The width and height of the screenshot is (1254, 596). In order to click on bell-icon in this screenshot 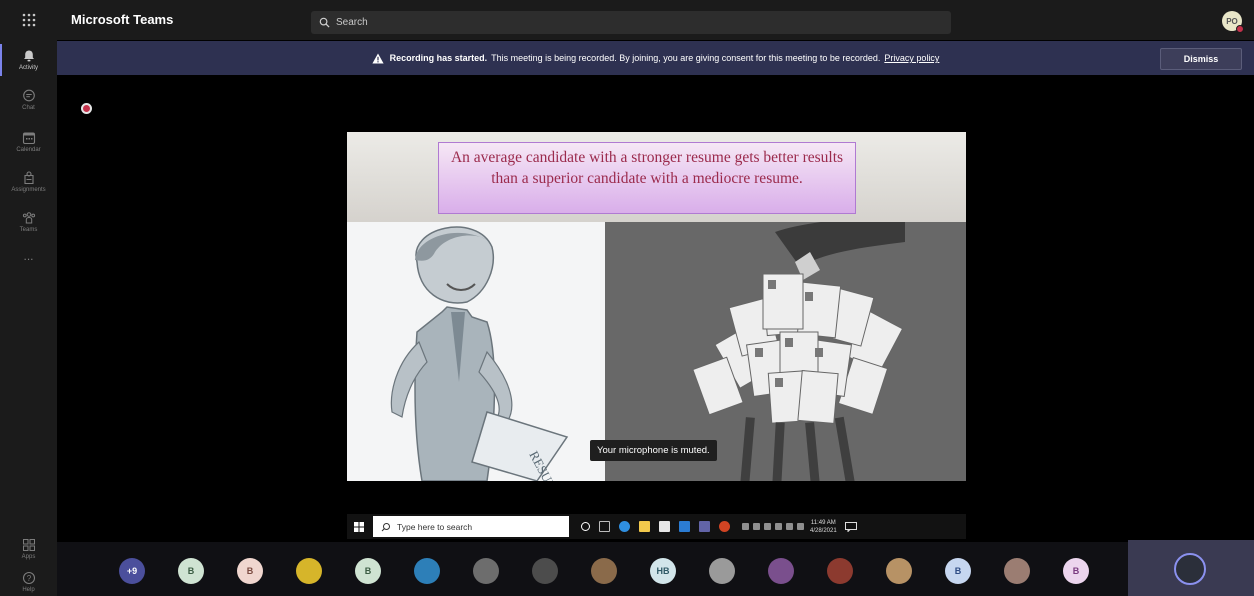, I will do `click(28, 56)`.